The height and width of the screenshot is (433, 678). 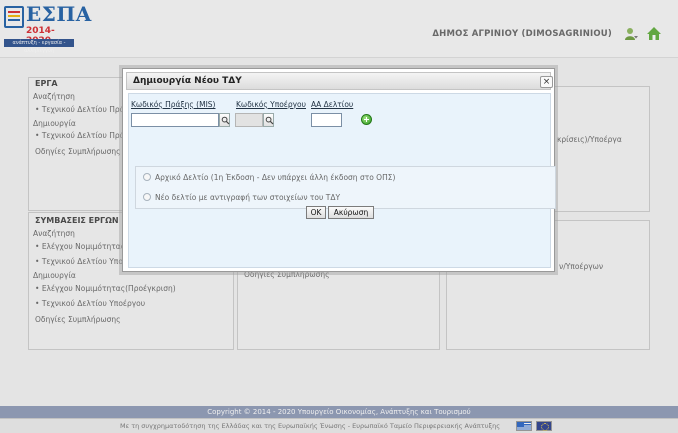 I want to click on dialog-title: Δημιουργία Νέου ΤΔΥ, so click(x=187, y=81).